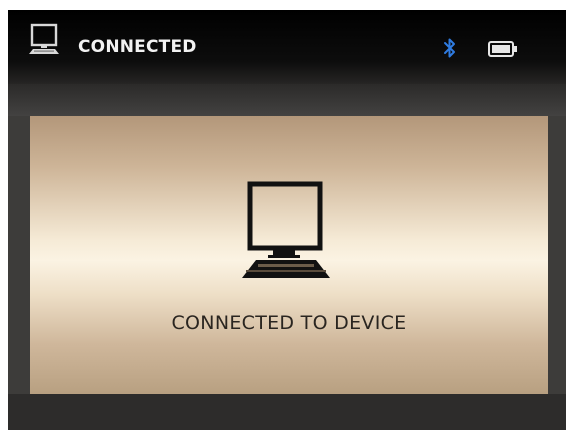 This screenshot has width=566, height=430. What do you see at coordinates (449, 48) in the screenshot?
I see `bluetooth-icon` at bounding box center [449, 48].